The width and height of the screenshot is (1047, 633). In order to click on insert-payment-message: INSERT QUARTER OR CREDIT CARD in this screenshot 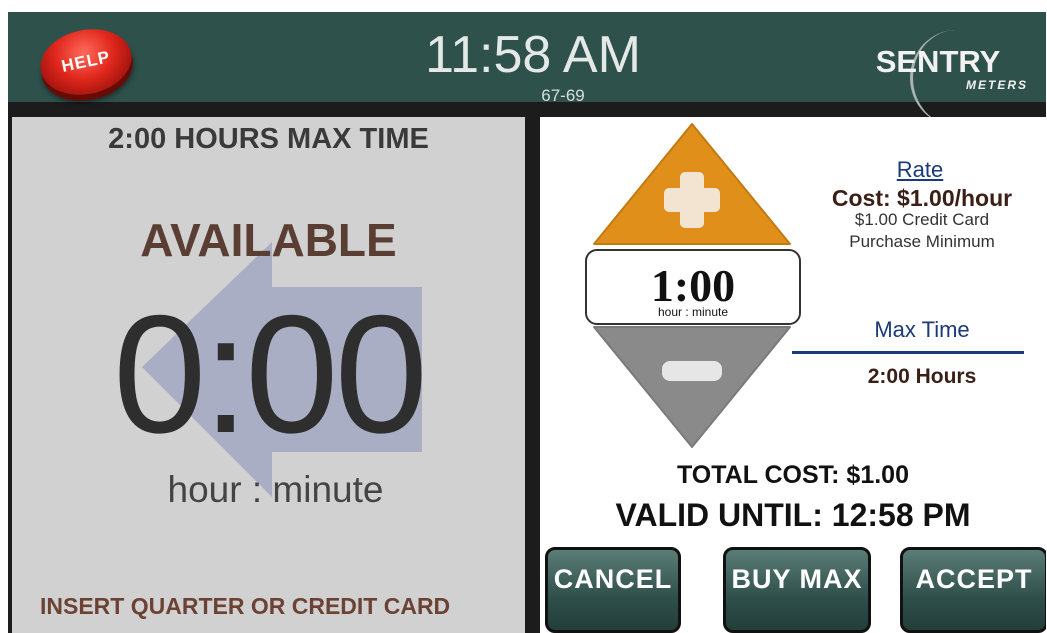, I will do `click(245, 606)`.